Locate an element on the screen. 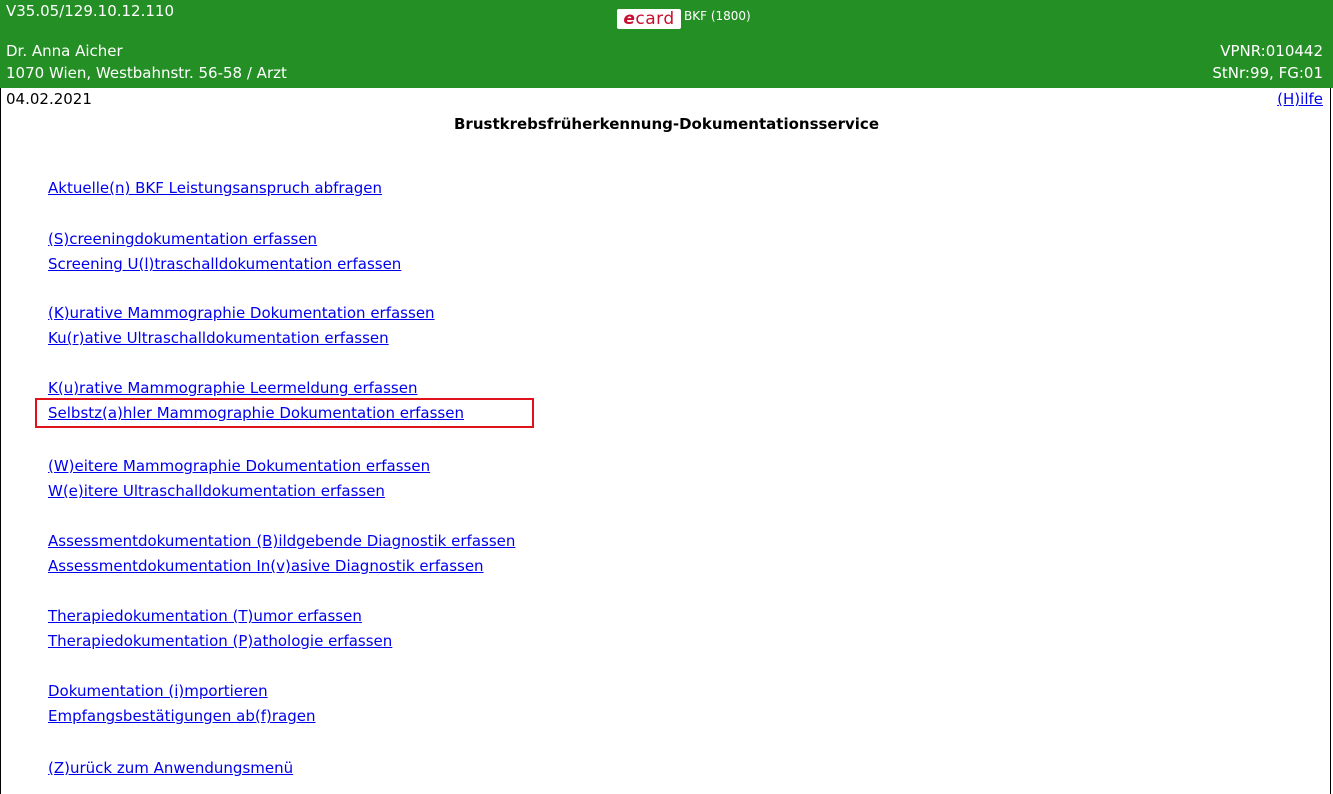 Image resolution: width=1333 pixels, height=794 pixels. service-code: BKF (1800) is located at coordinates (717, 16).